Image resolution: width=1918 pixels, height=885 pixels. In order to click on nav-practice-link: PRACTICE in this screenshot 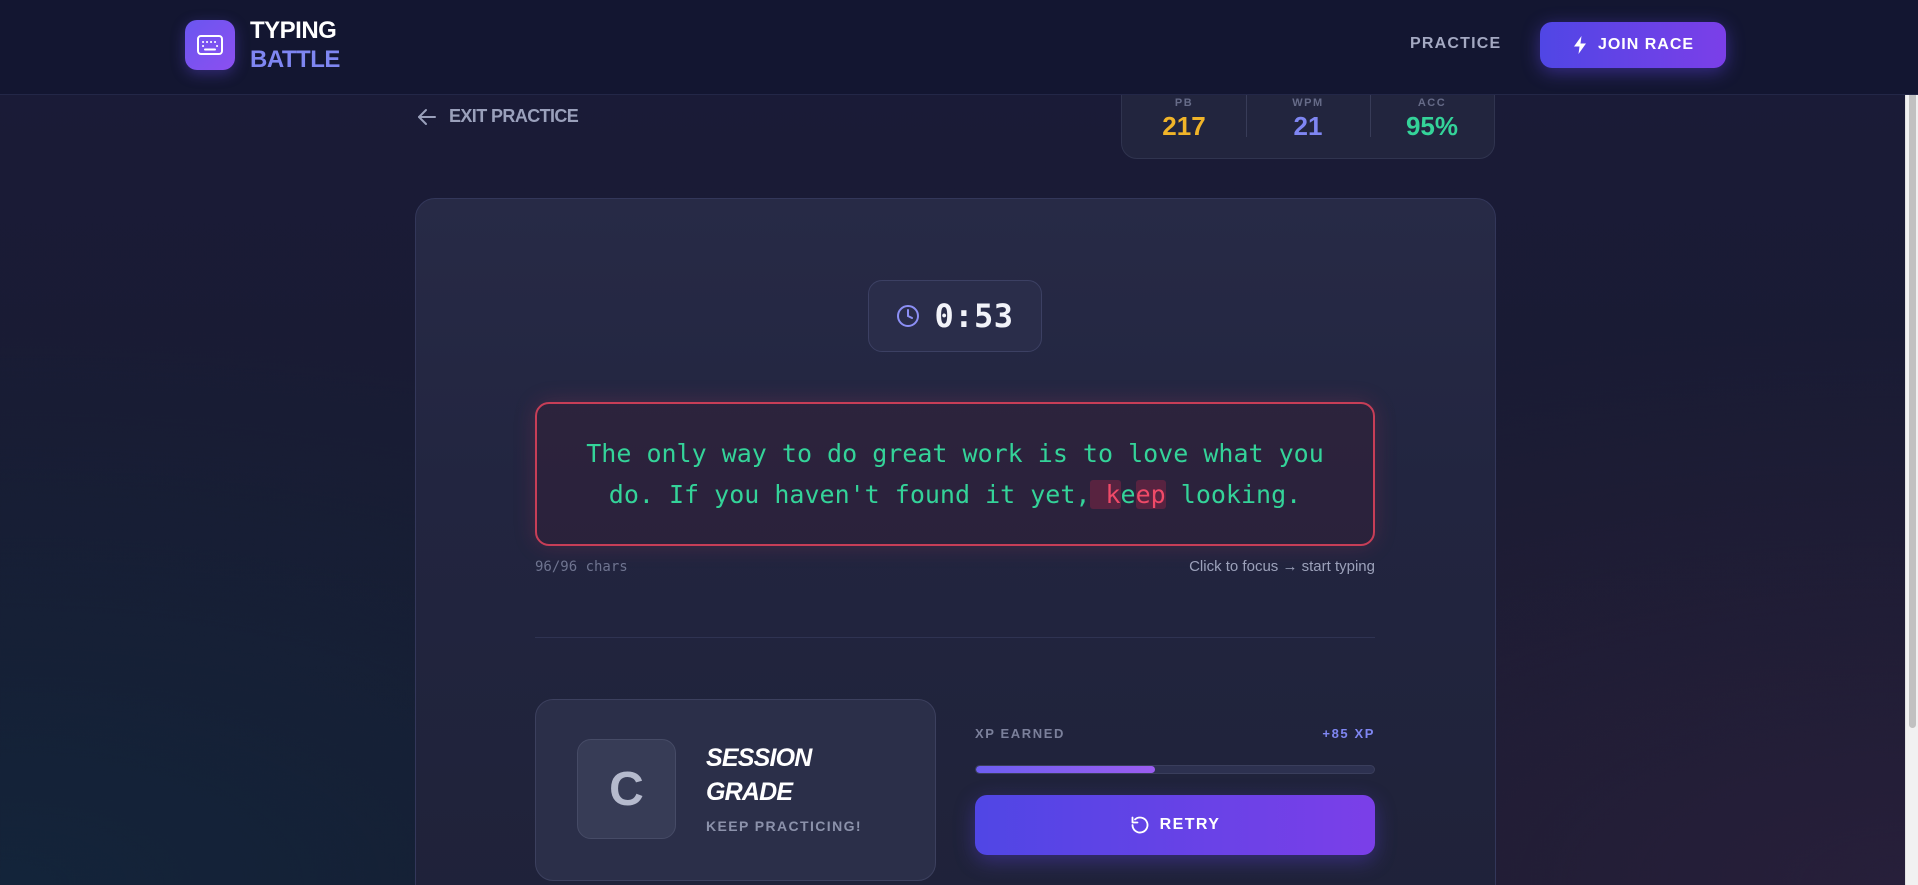, I will do `click(1455, 44)`.